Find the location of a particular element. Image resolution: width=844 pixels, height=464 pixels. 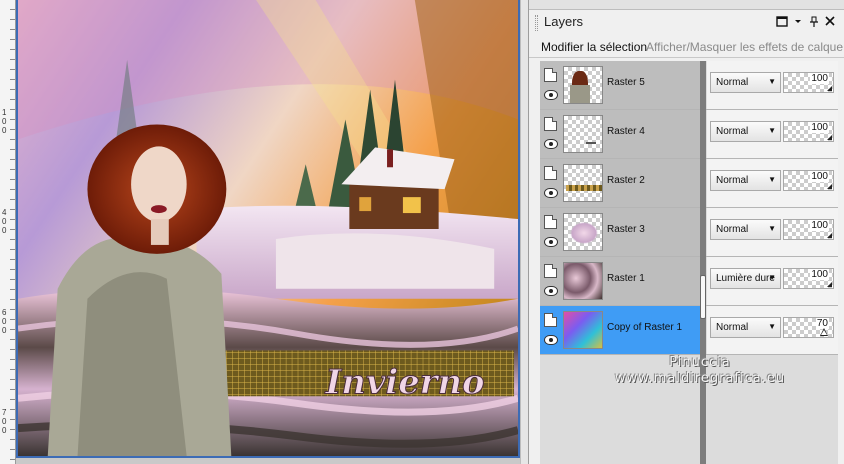

layer-name: Copy of Raster 1 is located at coordinates (645, 327).